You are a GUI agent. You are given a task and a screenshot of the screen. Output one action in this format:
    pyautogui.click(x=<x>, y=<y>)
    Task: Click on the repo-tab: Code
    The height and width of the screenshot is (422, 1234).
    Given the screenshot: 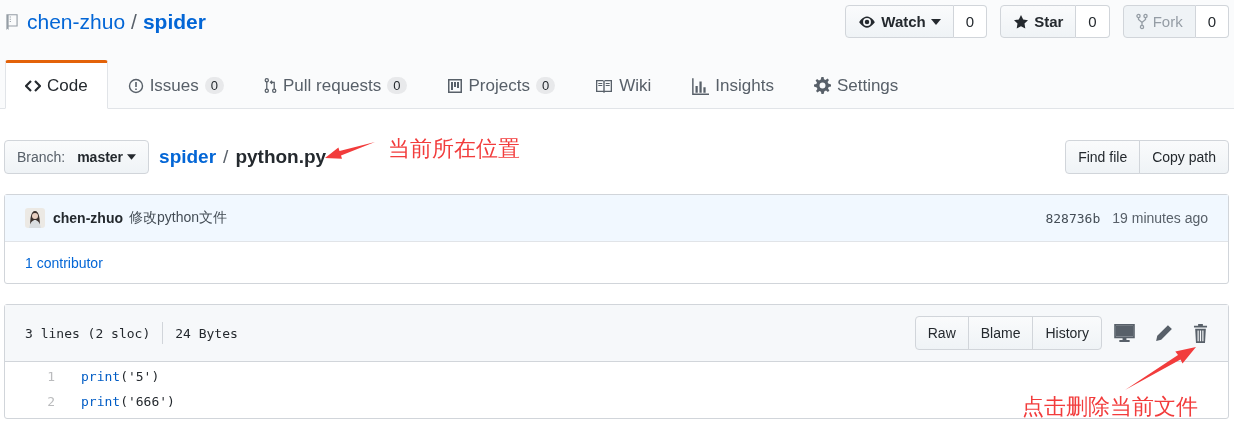 What is the action you would take?
    pyautogui.click(x=56, y=84)
    